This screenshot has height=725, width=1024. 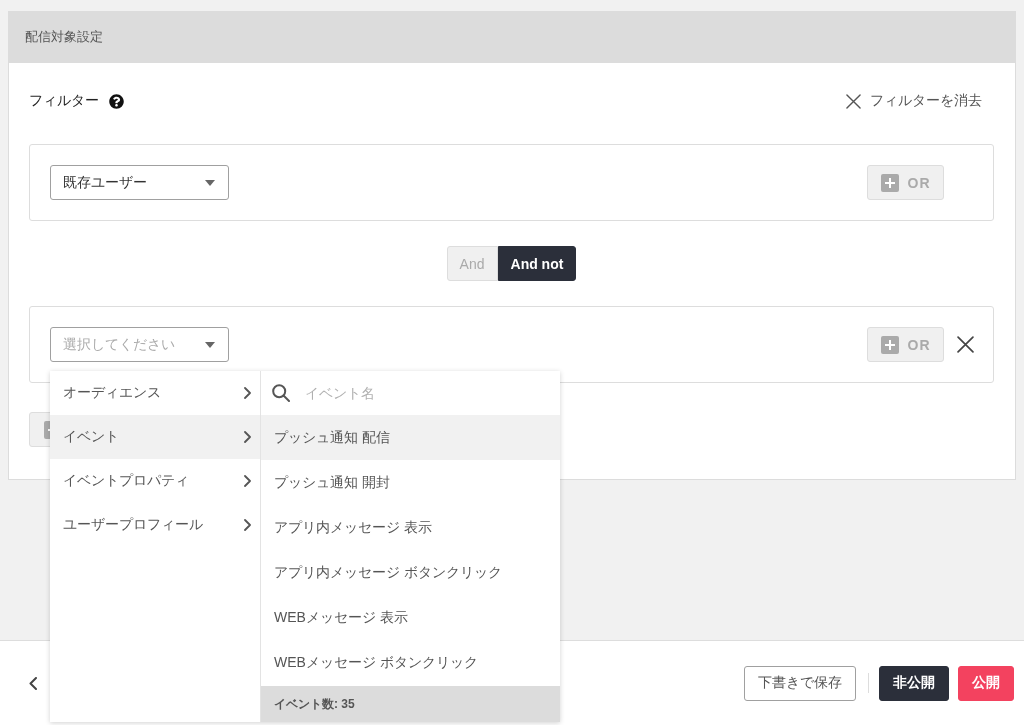 I want to click on danger-action-button: 公開, so click(x=986, y=683).